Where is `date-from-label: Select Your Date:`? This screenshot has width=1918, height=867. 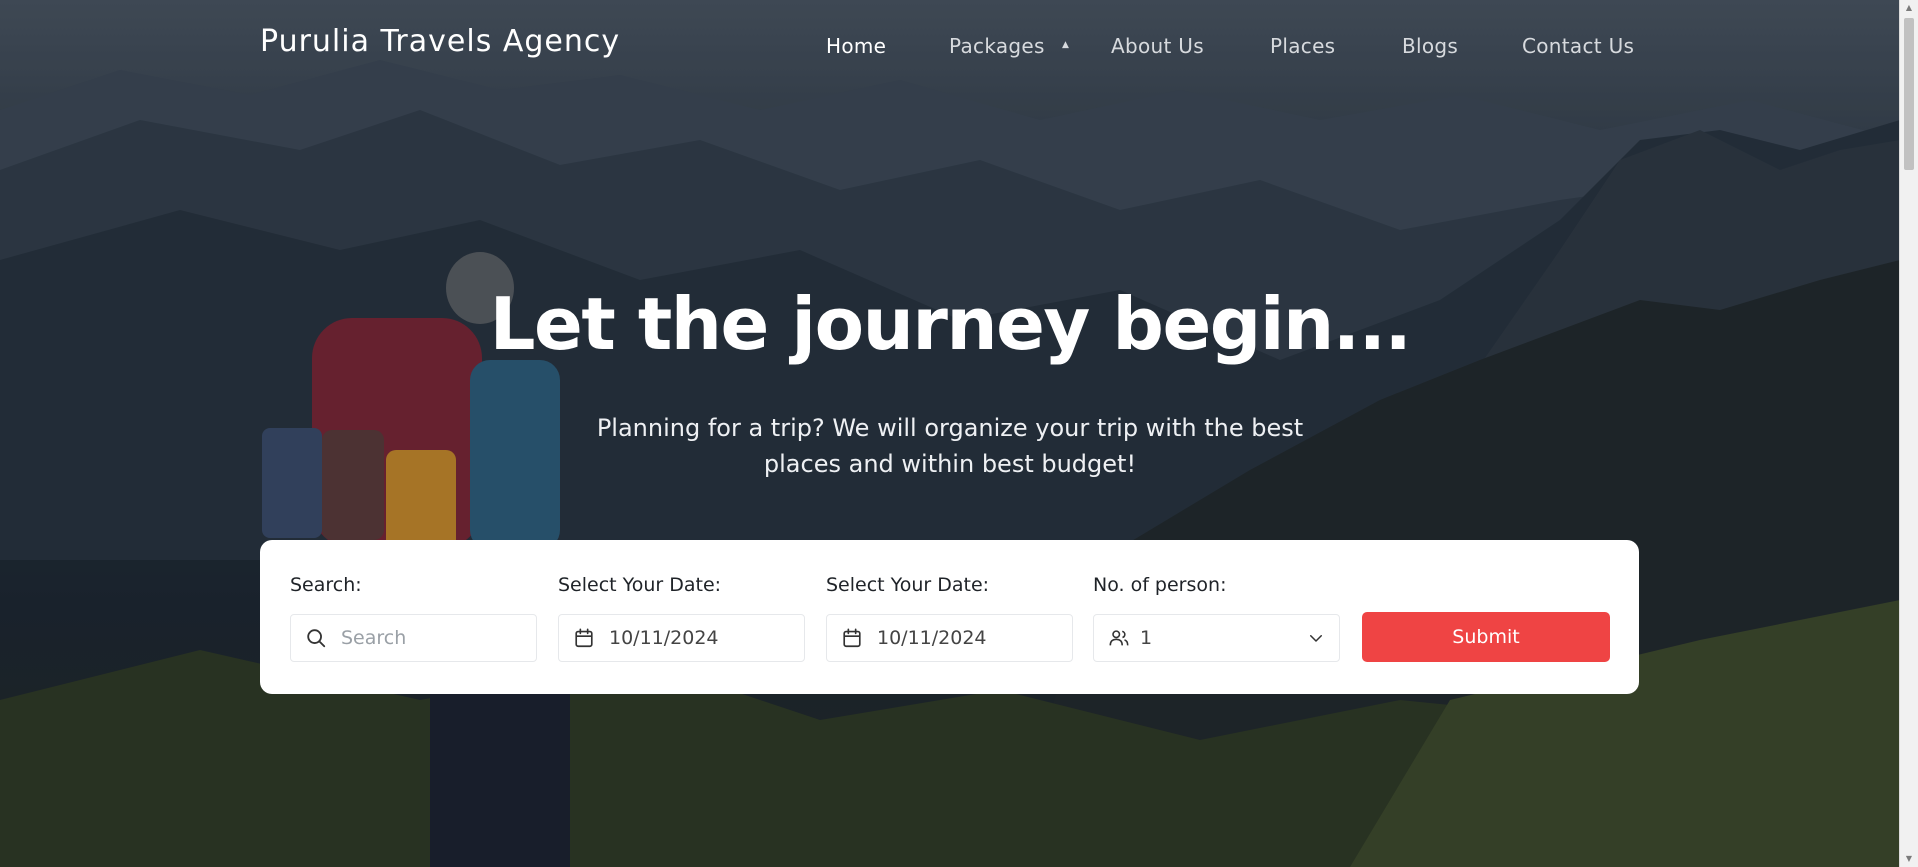 date-from-label: Select Your Date: is located at coordinates (640, 585).